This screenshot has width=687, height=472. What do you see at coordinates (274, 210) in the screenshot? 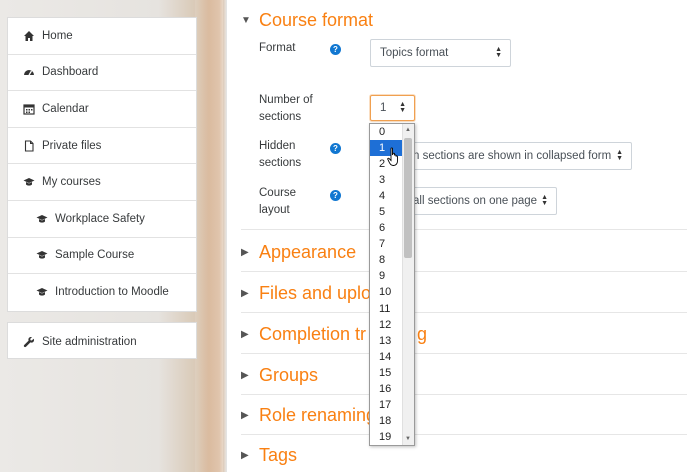
I see `layout-label-line2: layout` at bounding box center [274, 210].